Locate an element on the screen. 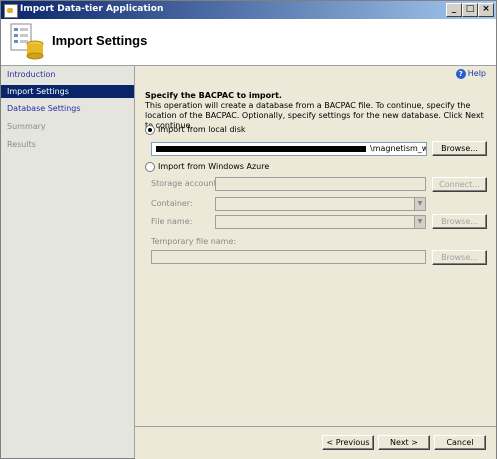  help-link: ? Help is located at coordinates (470, 74).